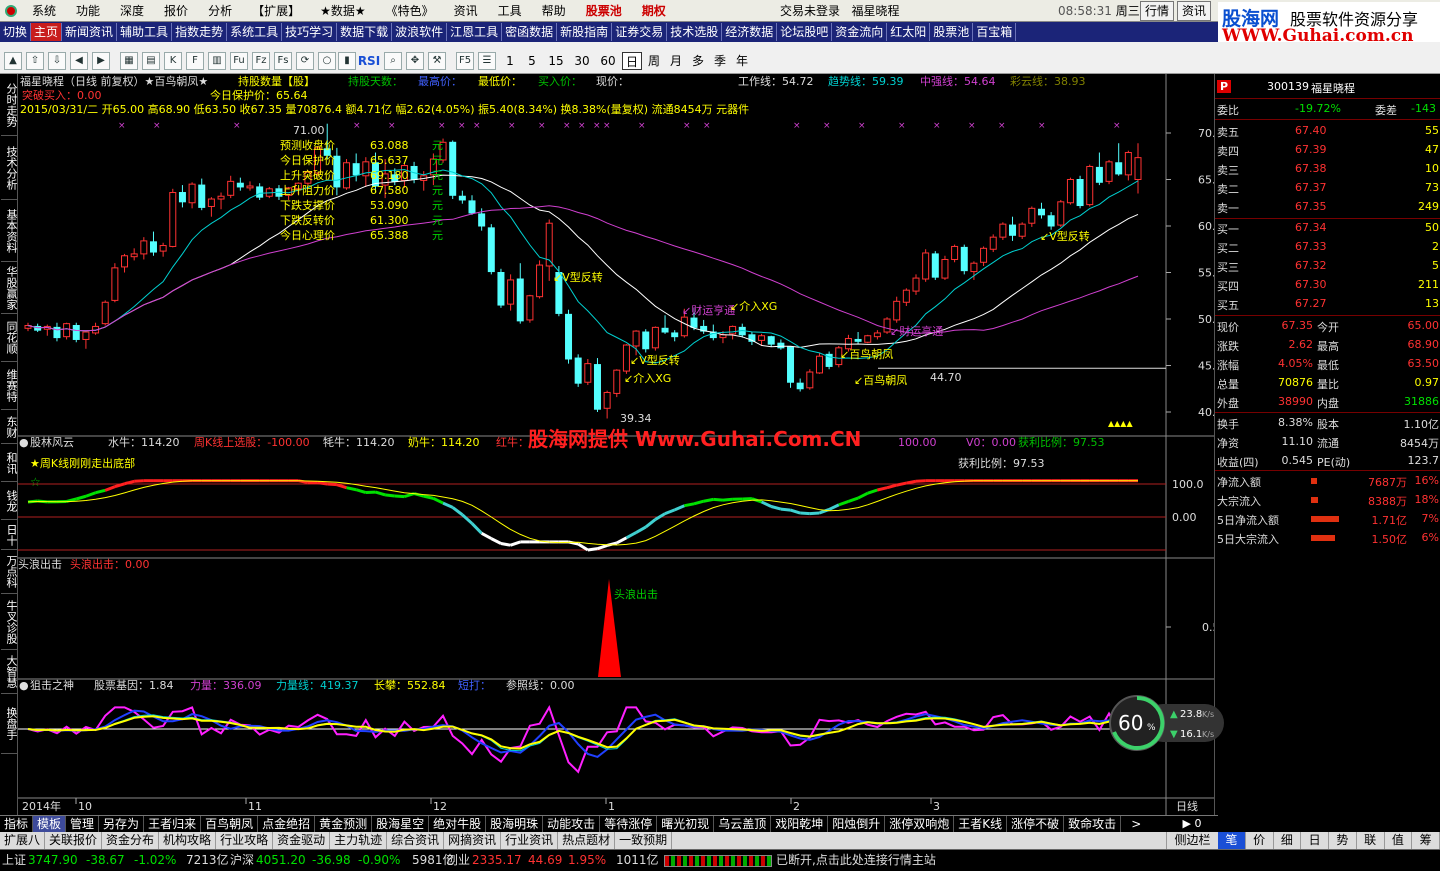 Image resolution: width=1440 pixels, height=871 pixels. Describe the element at coordinates (587, 840) in the screenshot. I see `info-tab-10: 热点题材` at that location.